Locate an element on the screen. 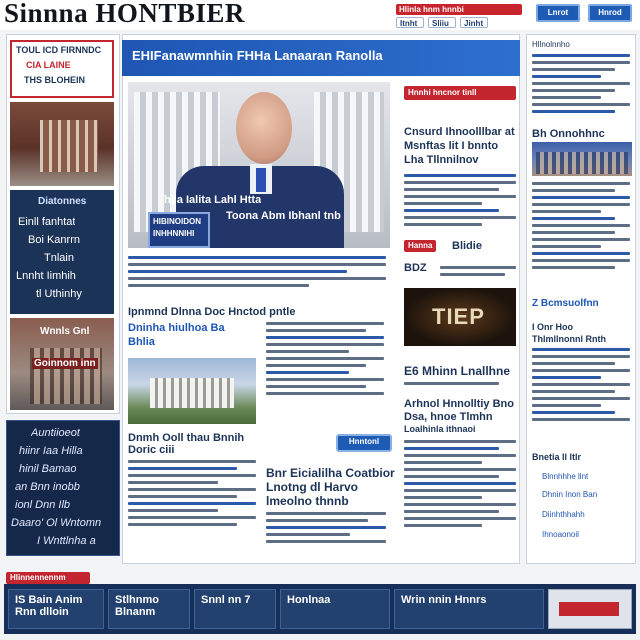 This screenshot has width=640, height=640. story-title-2: Bhlia is located at coordinates (141, 342).